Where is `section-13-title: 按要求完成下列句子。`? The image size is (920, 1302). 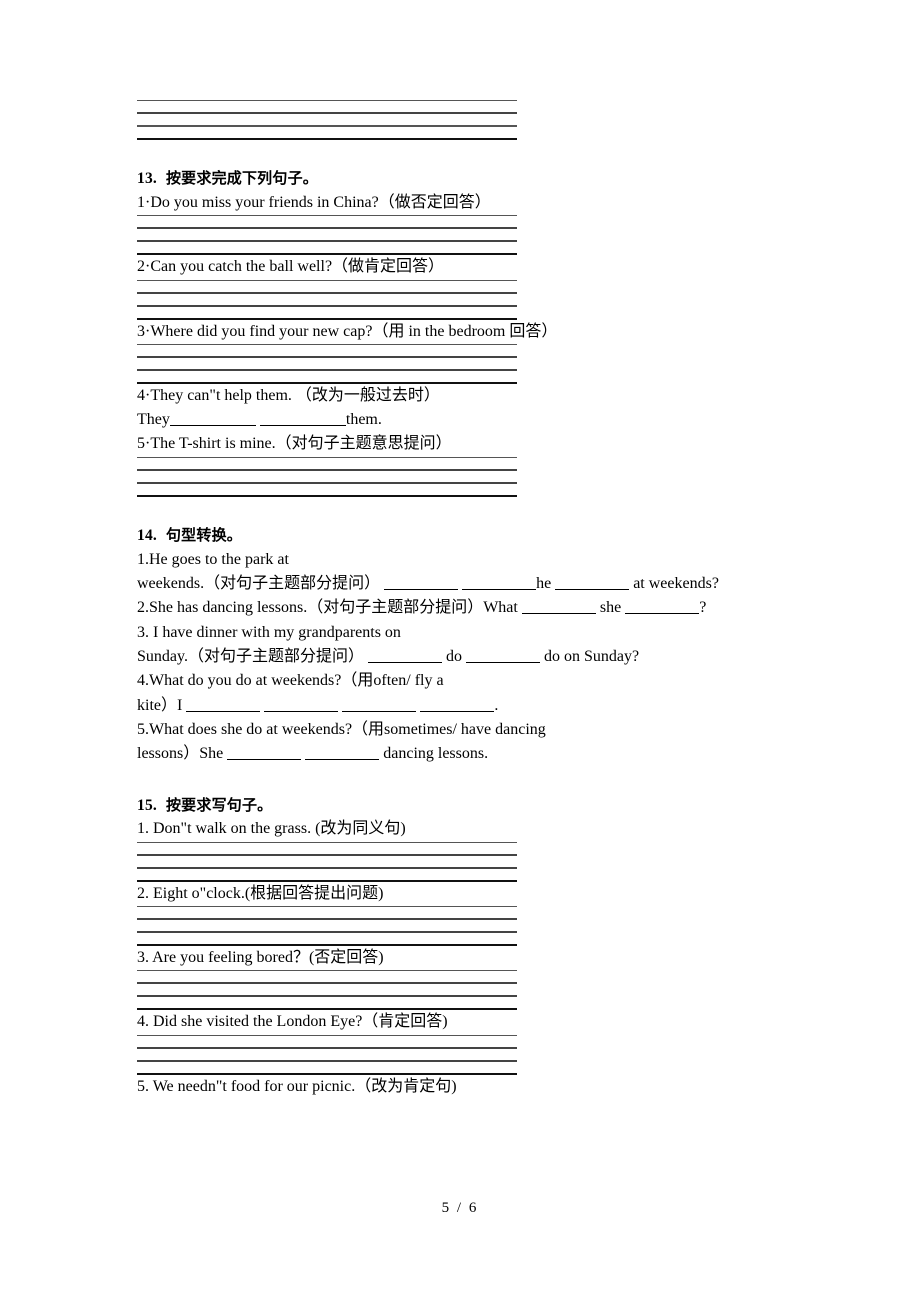 section-13-title: 按要求完成下列句子。 is located at coordinates (241, 178).